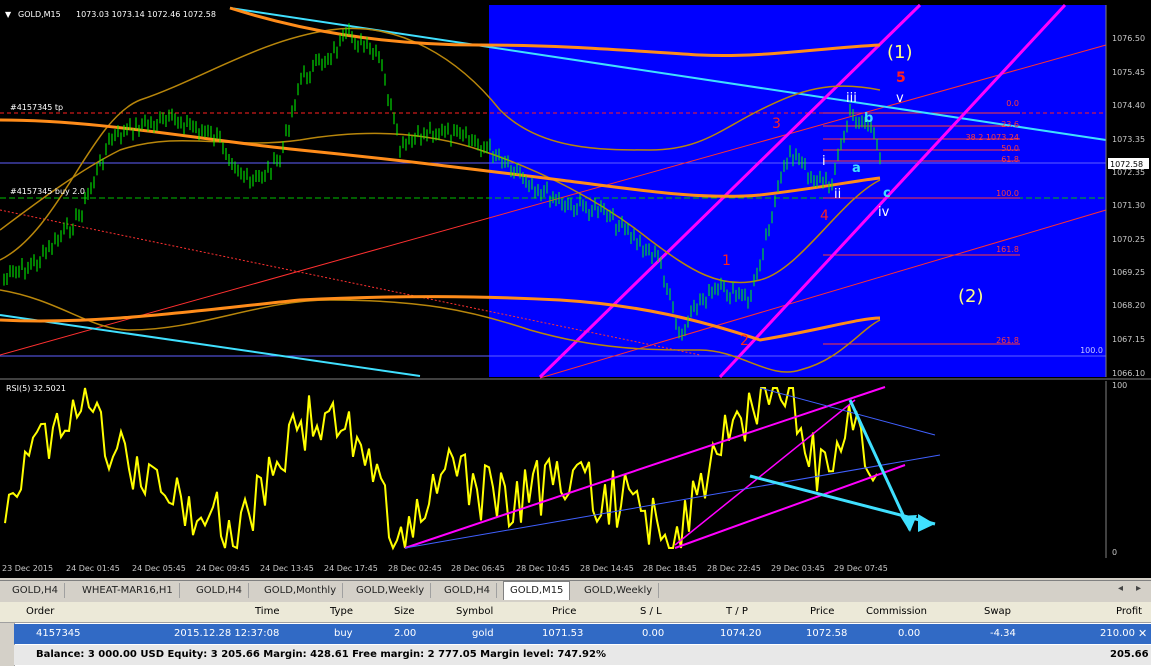 The height and width of the screenshot is (666, 1151). Describe the element at coordinates (1128, 172) in the screenshot. I see `price-axis-label: 1072.35` at that location.